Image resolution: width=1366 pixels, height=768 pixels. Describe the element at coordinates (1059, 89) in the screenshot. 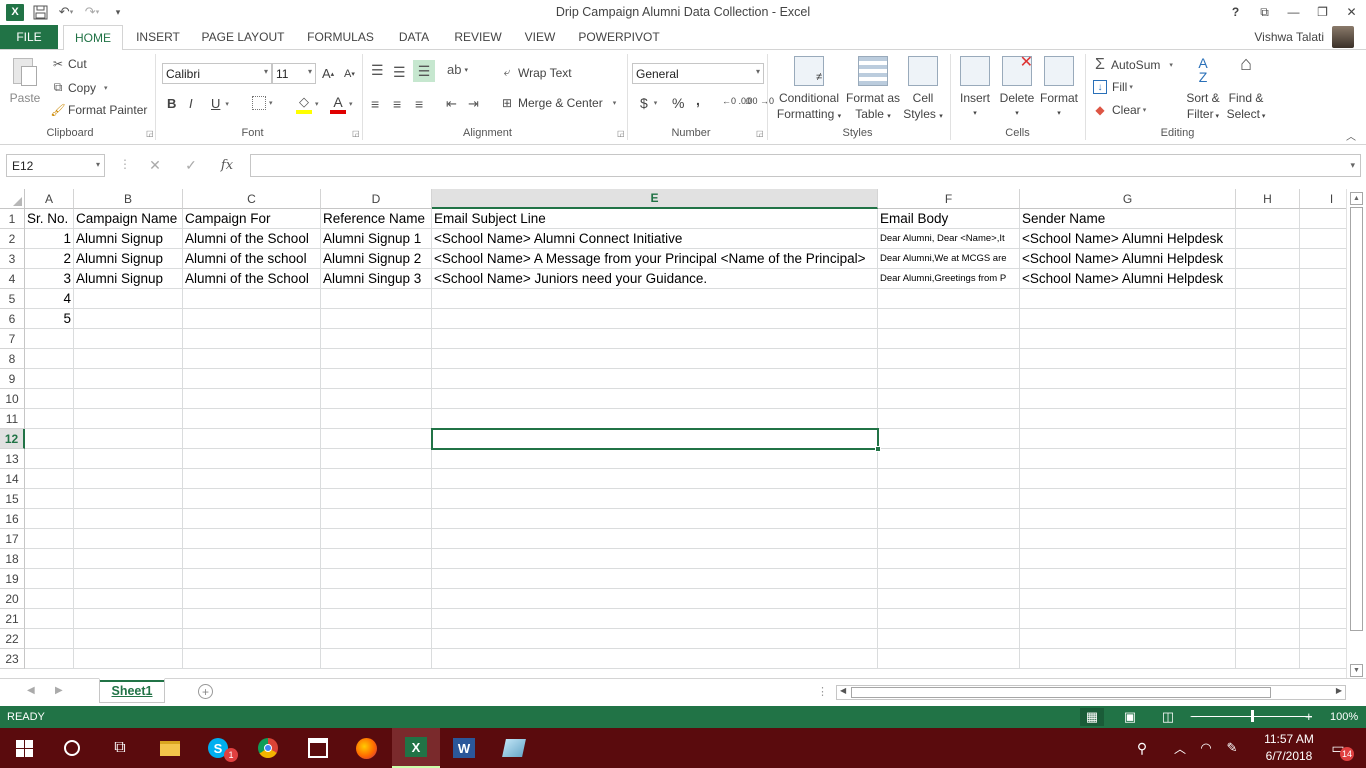

I see `format-cells-button: Format ▾` at that location.